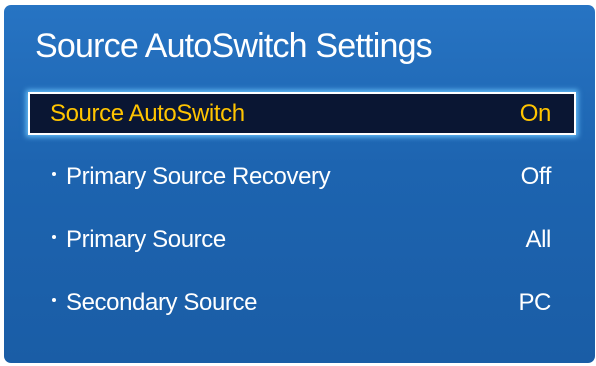  I want to click on menu-item-value: PC, so click(534, 302).